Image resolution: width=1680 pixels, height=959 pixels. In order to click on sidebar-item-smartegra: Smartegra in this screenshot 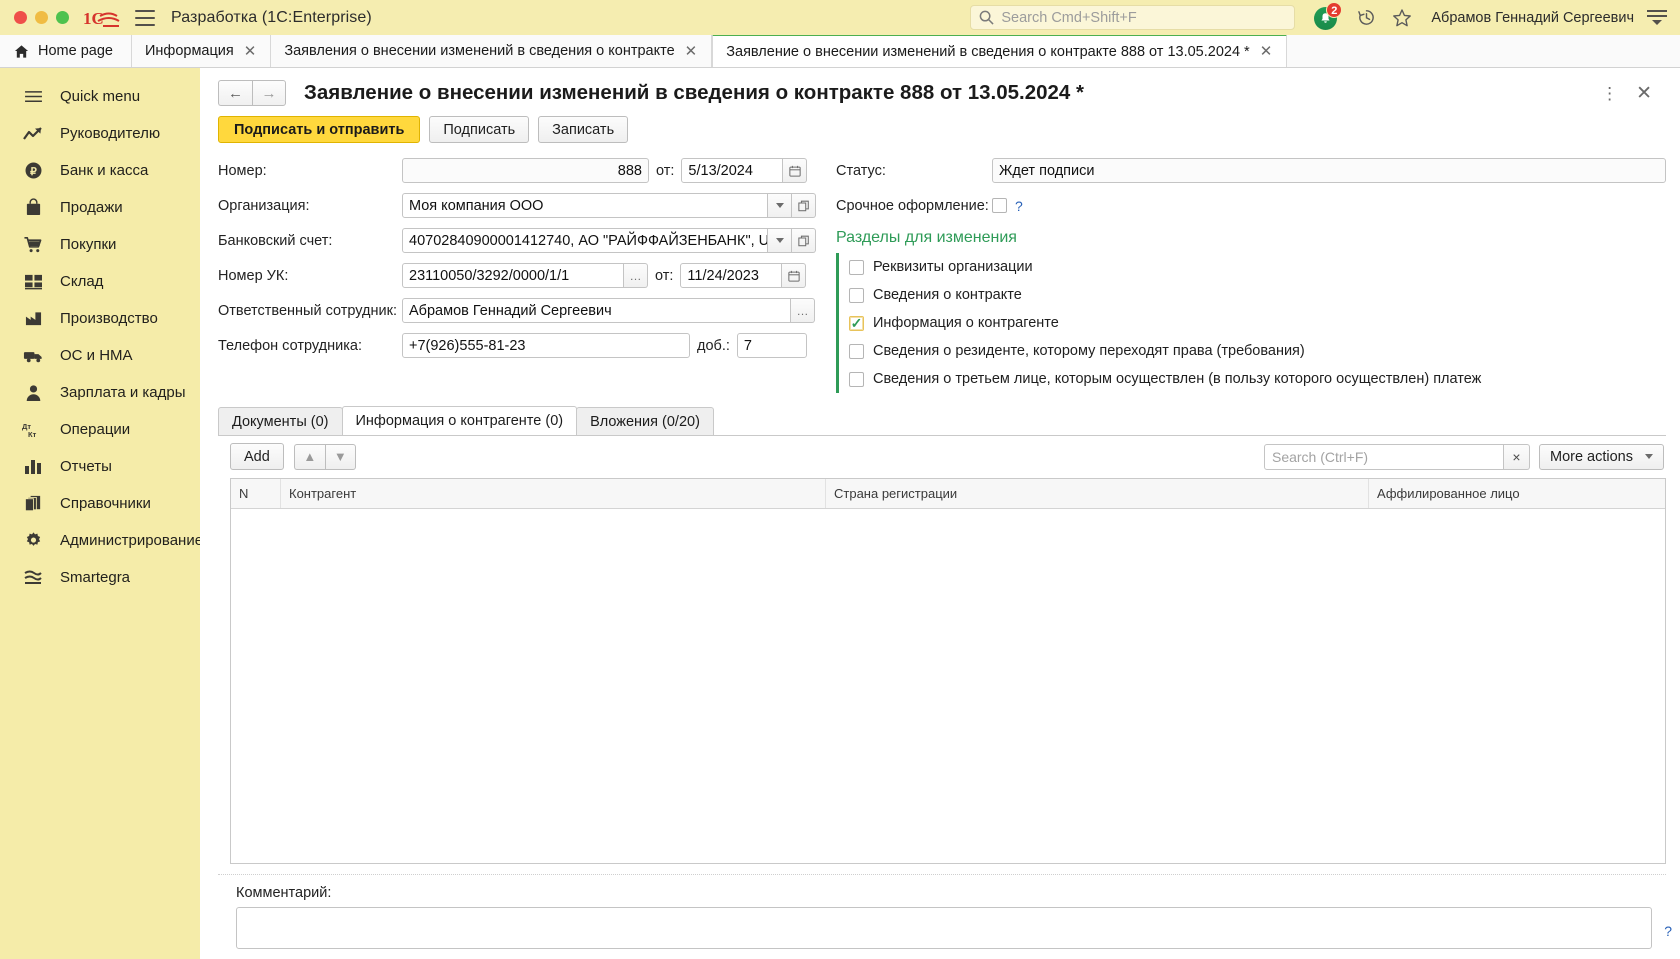, I will do `click(100, 577)`.